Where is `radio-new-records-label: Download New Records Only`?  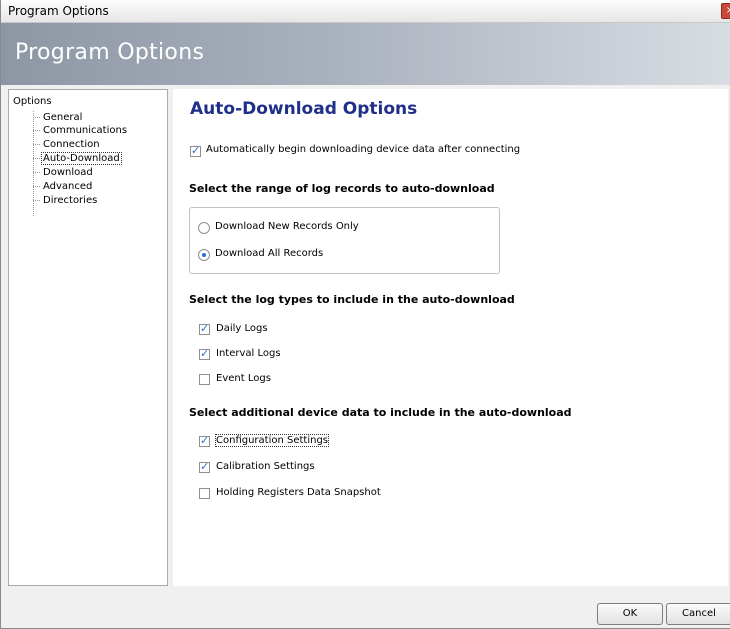
radio-new-records-label: Download New Records Only is located at coordinates (287, 226).